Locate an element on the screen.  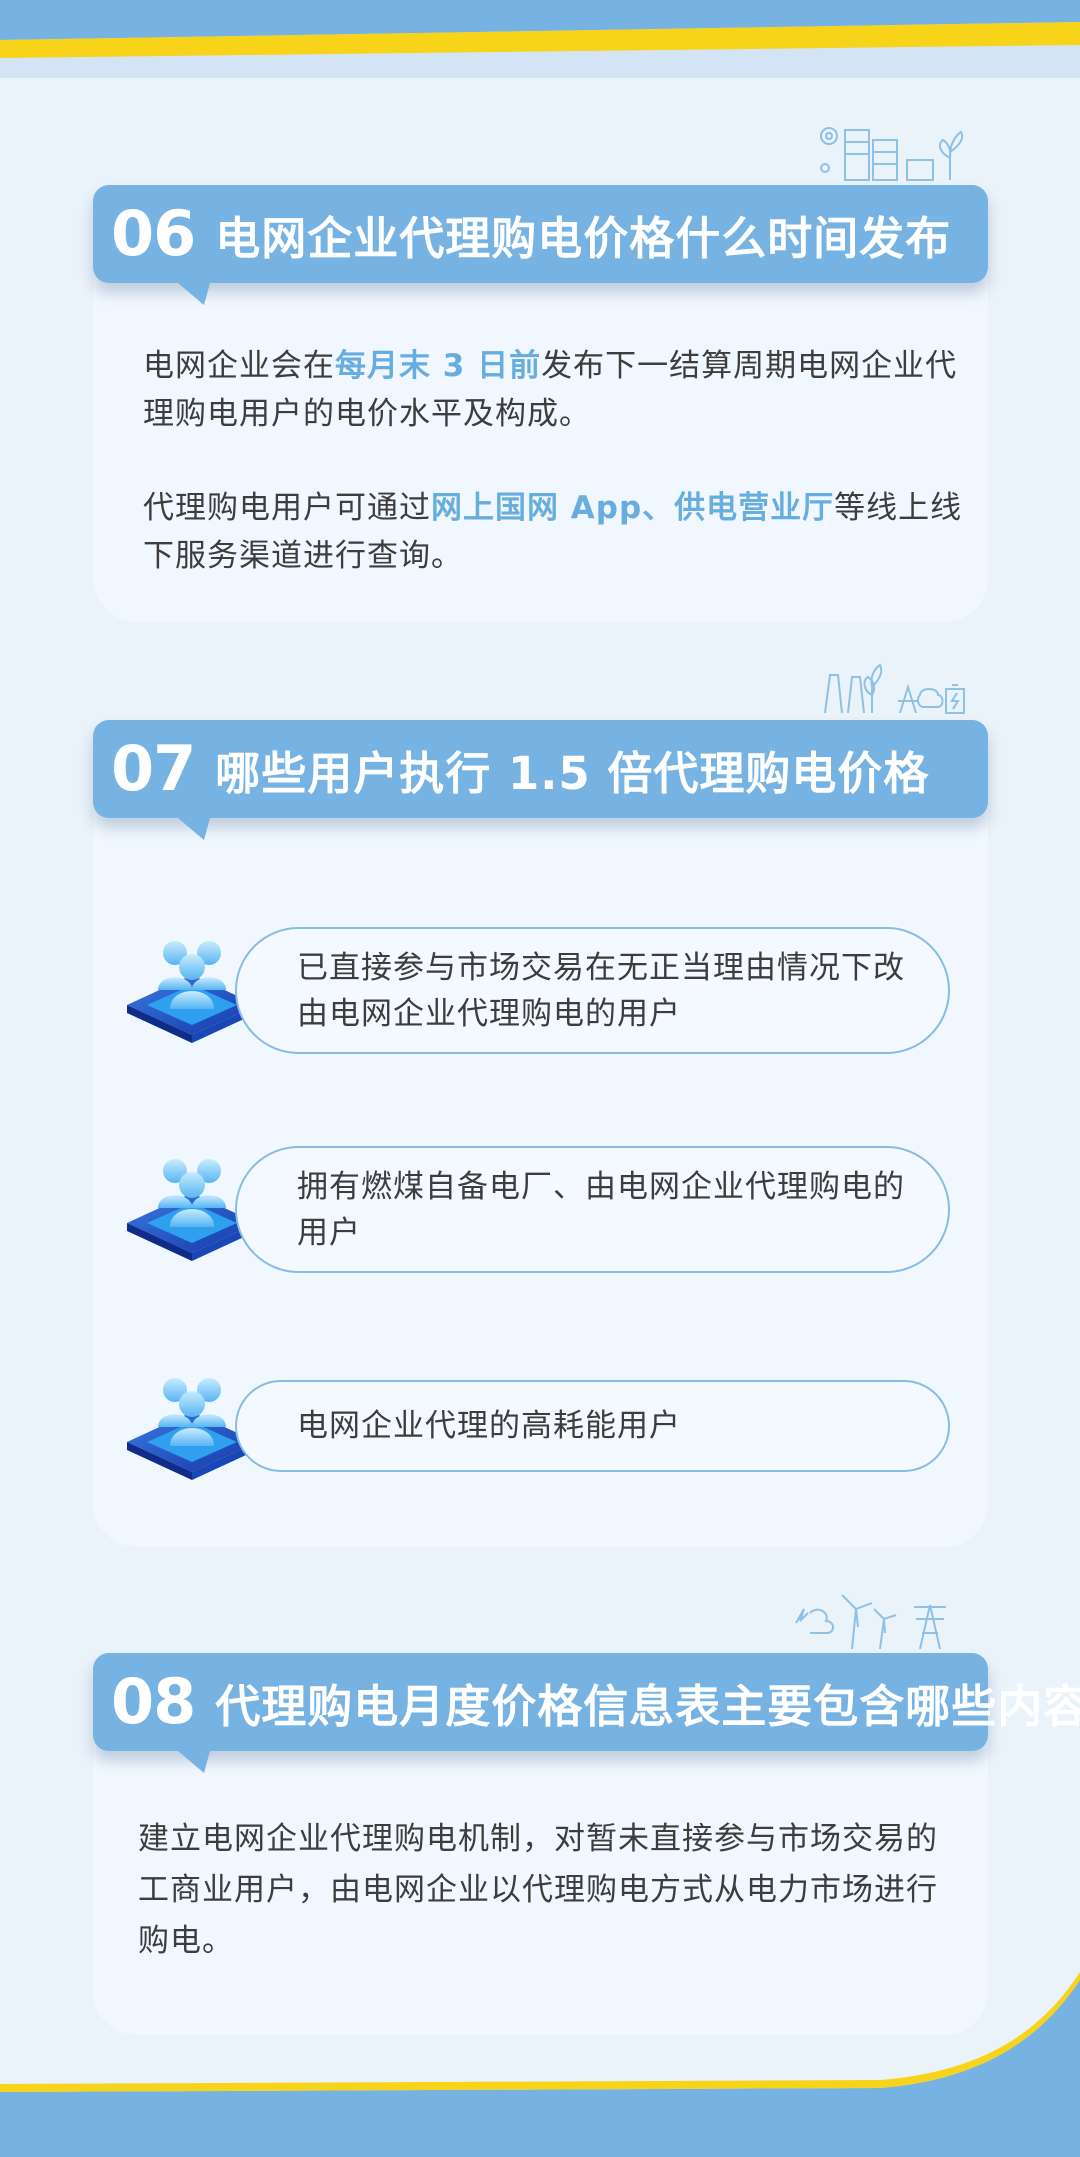
section-06-number: 06 is located at coordinates (153, 233).